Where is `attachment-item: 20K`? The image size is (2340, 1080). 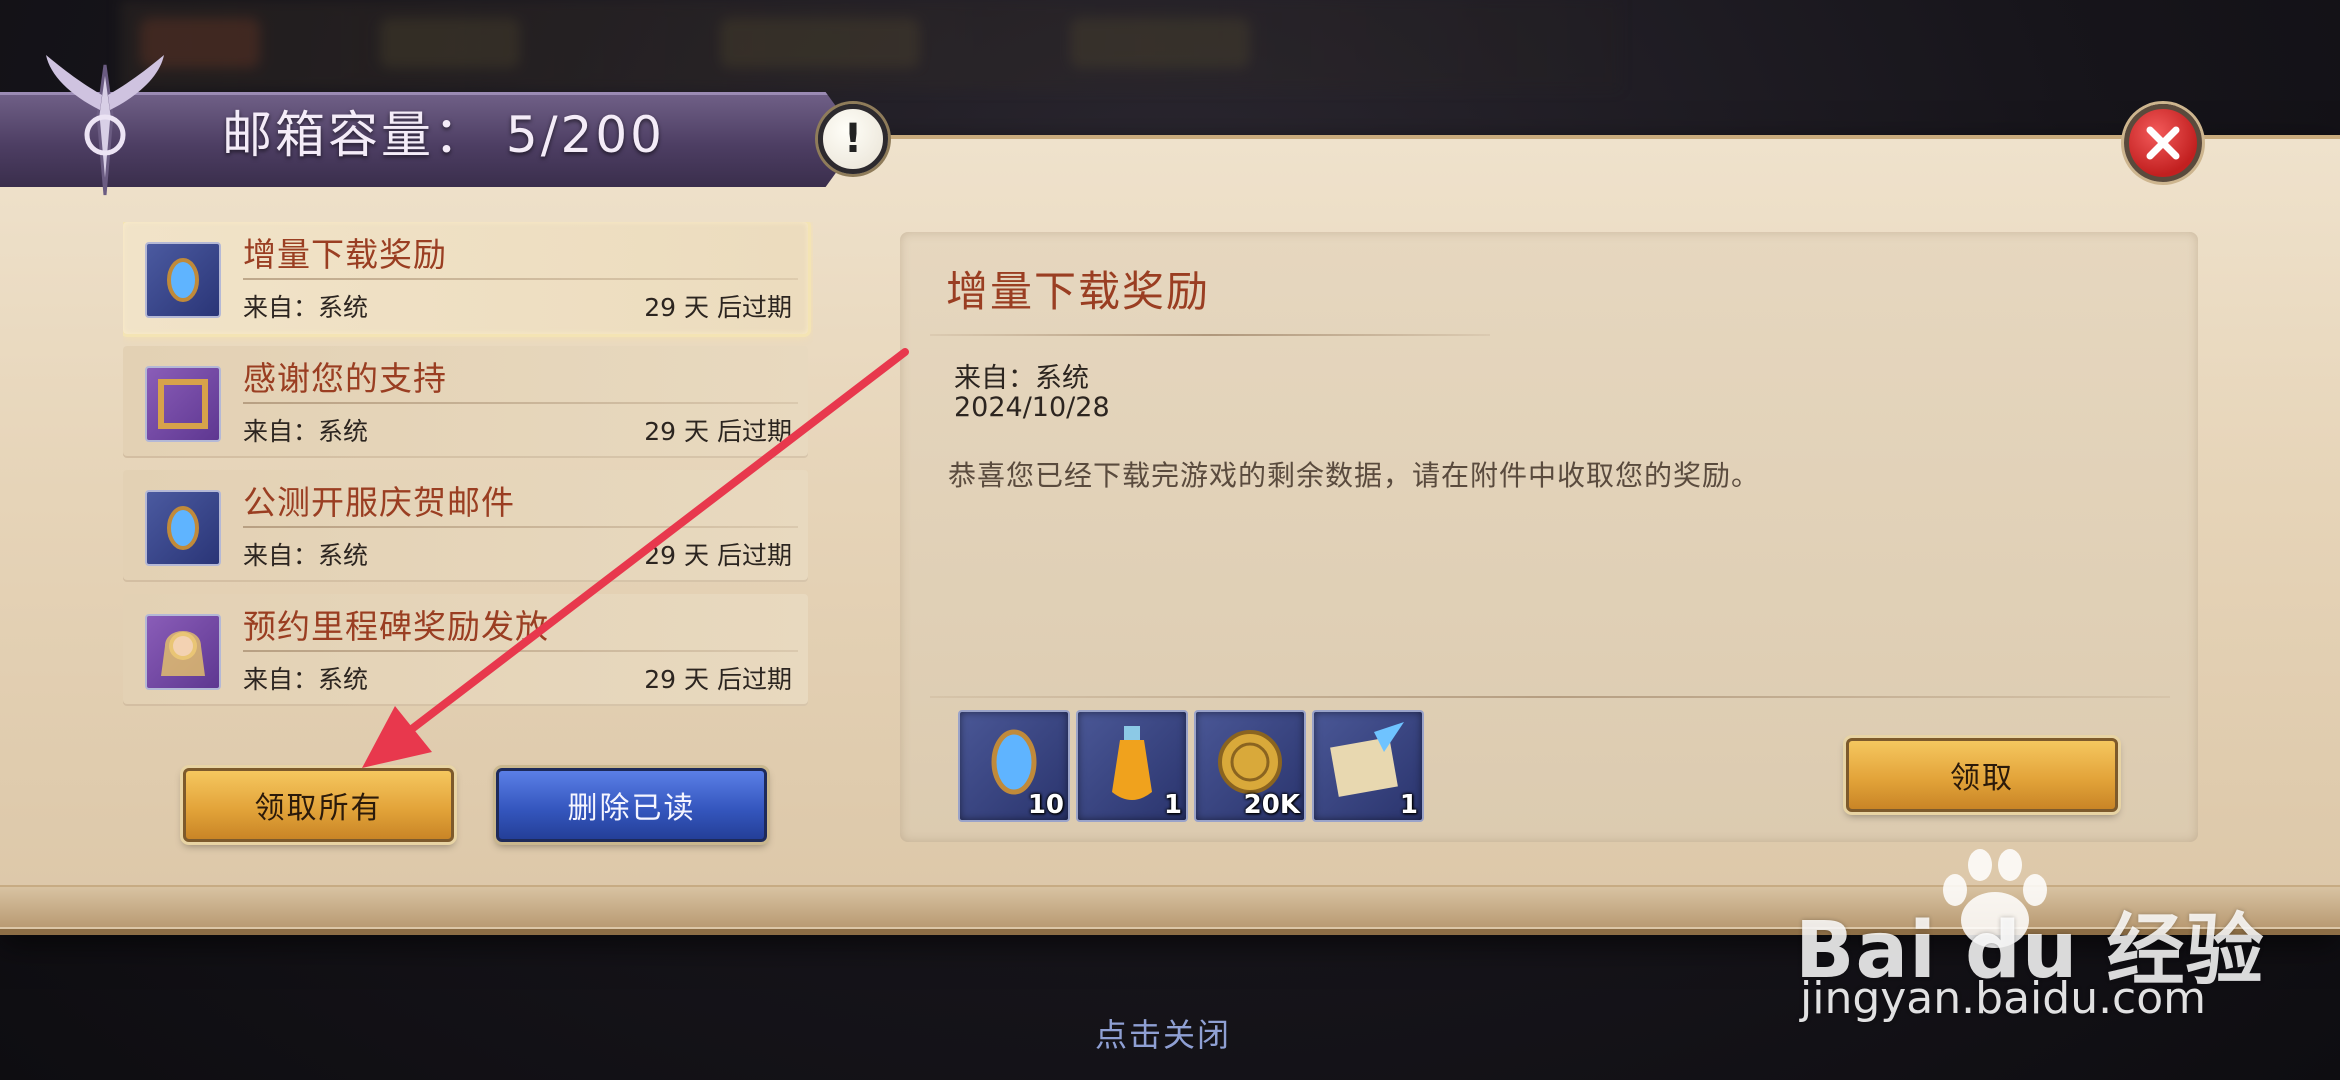 attachment-item: 20K is located at coordinates (1250, 766).